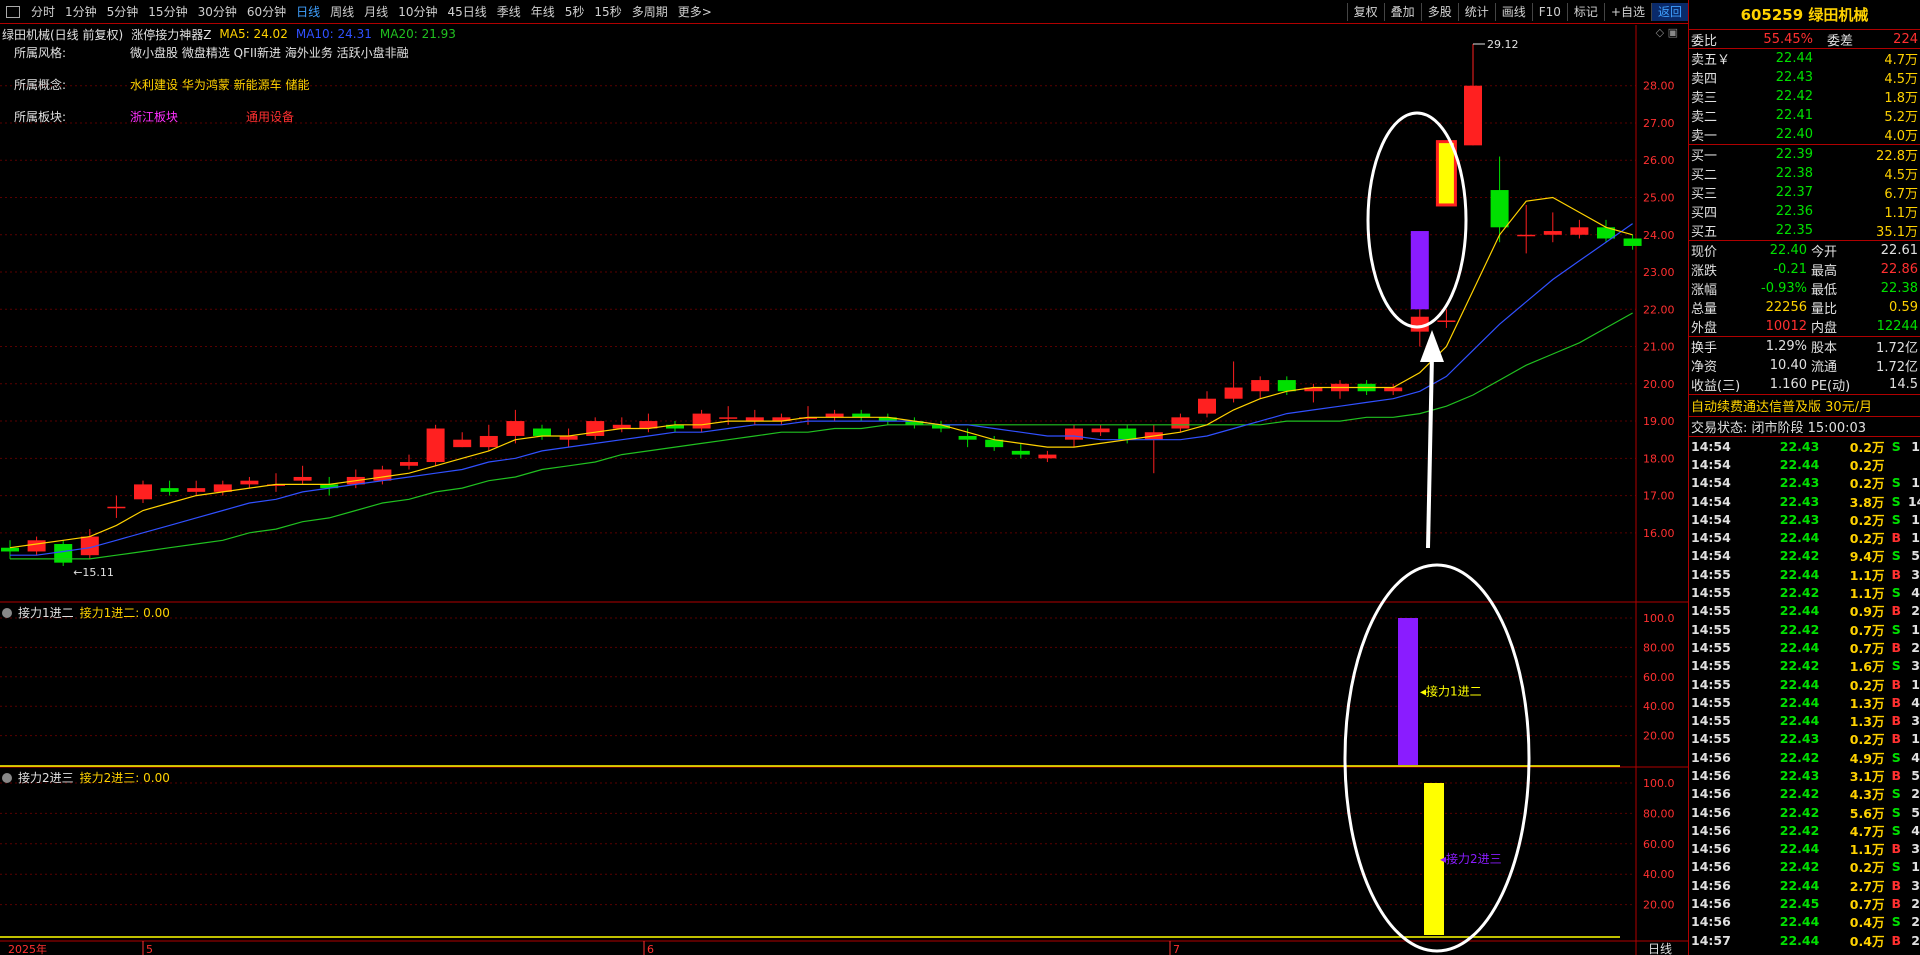  What do you see at coordinates (1788, 39) in the screenshot?
I see `weibi-value: 55.45%` at bounding box center [1788, 39].